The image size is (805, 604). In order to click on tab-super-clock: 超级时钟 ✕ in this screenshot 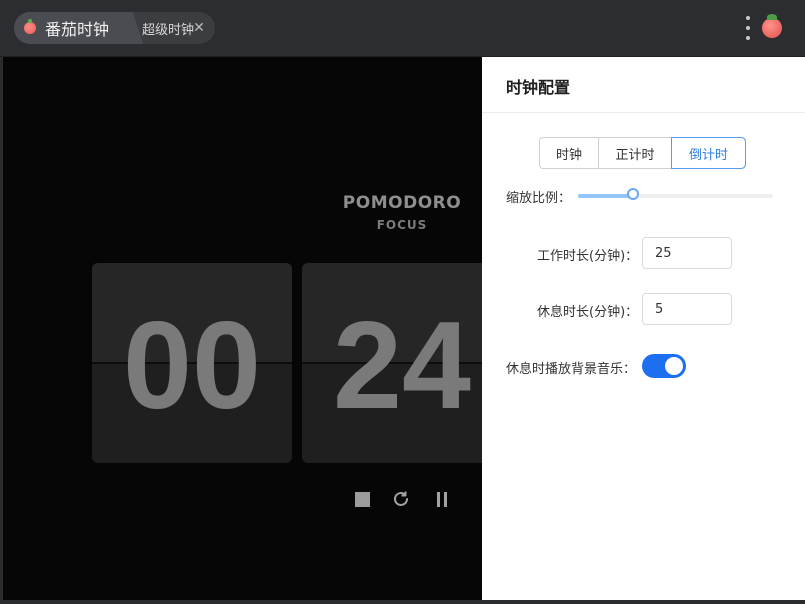, I will do `click(172, 28)`.